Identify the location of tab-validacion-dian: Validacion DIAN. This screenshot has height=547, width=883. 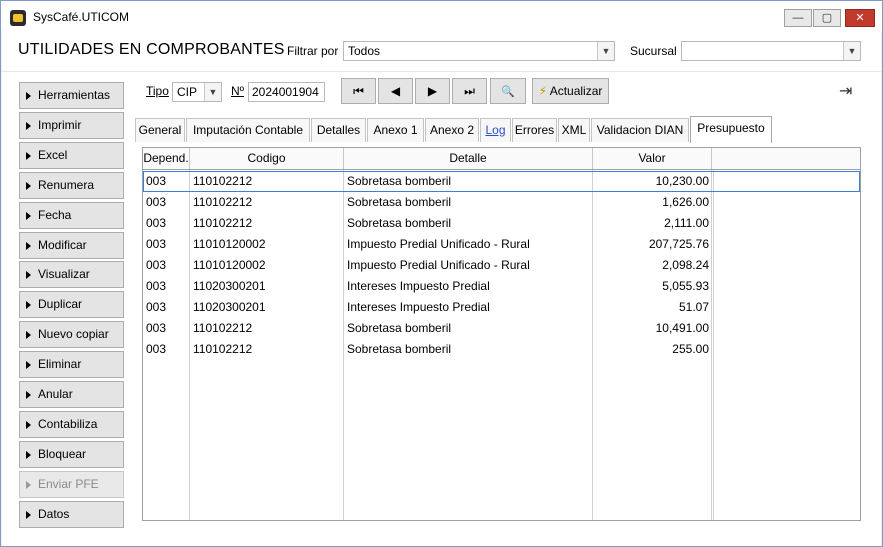
(640, 130).